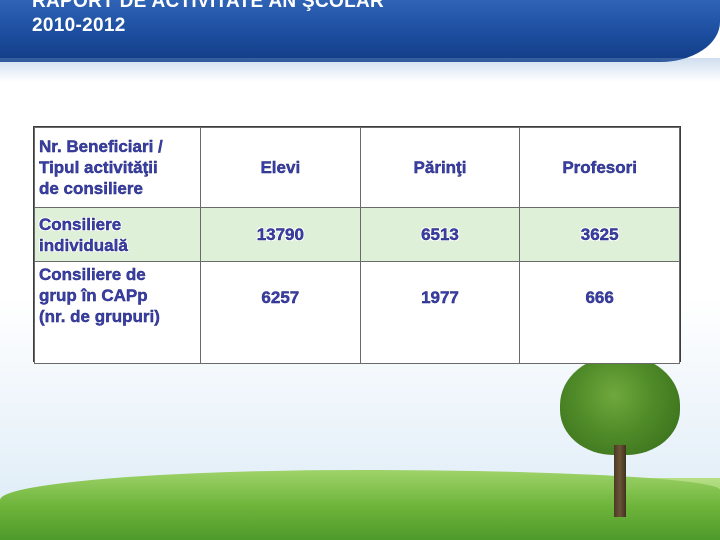  What do you see at coordinates (99, 316) in the screenshot?
I see `row-label-line: (nr. de grupuri)` at bounding box center [99, 316].